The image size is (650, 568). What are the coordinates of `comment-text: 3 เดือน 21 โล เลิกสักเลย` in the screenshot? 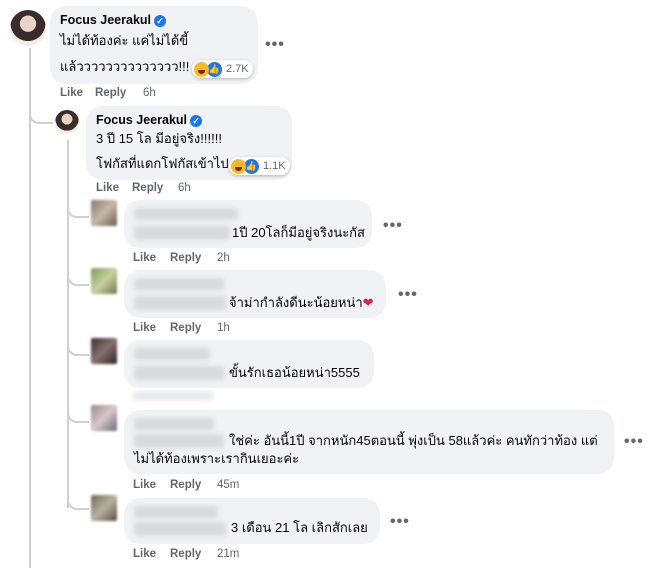 It's located at (299, 527).